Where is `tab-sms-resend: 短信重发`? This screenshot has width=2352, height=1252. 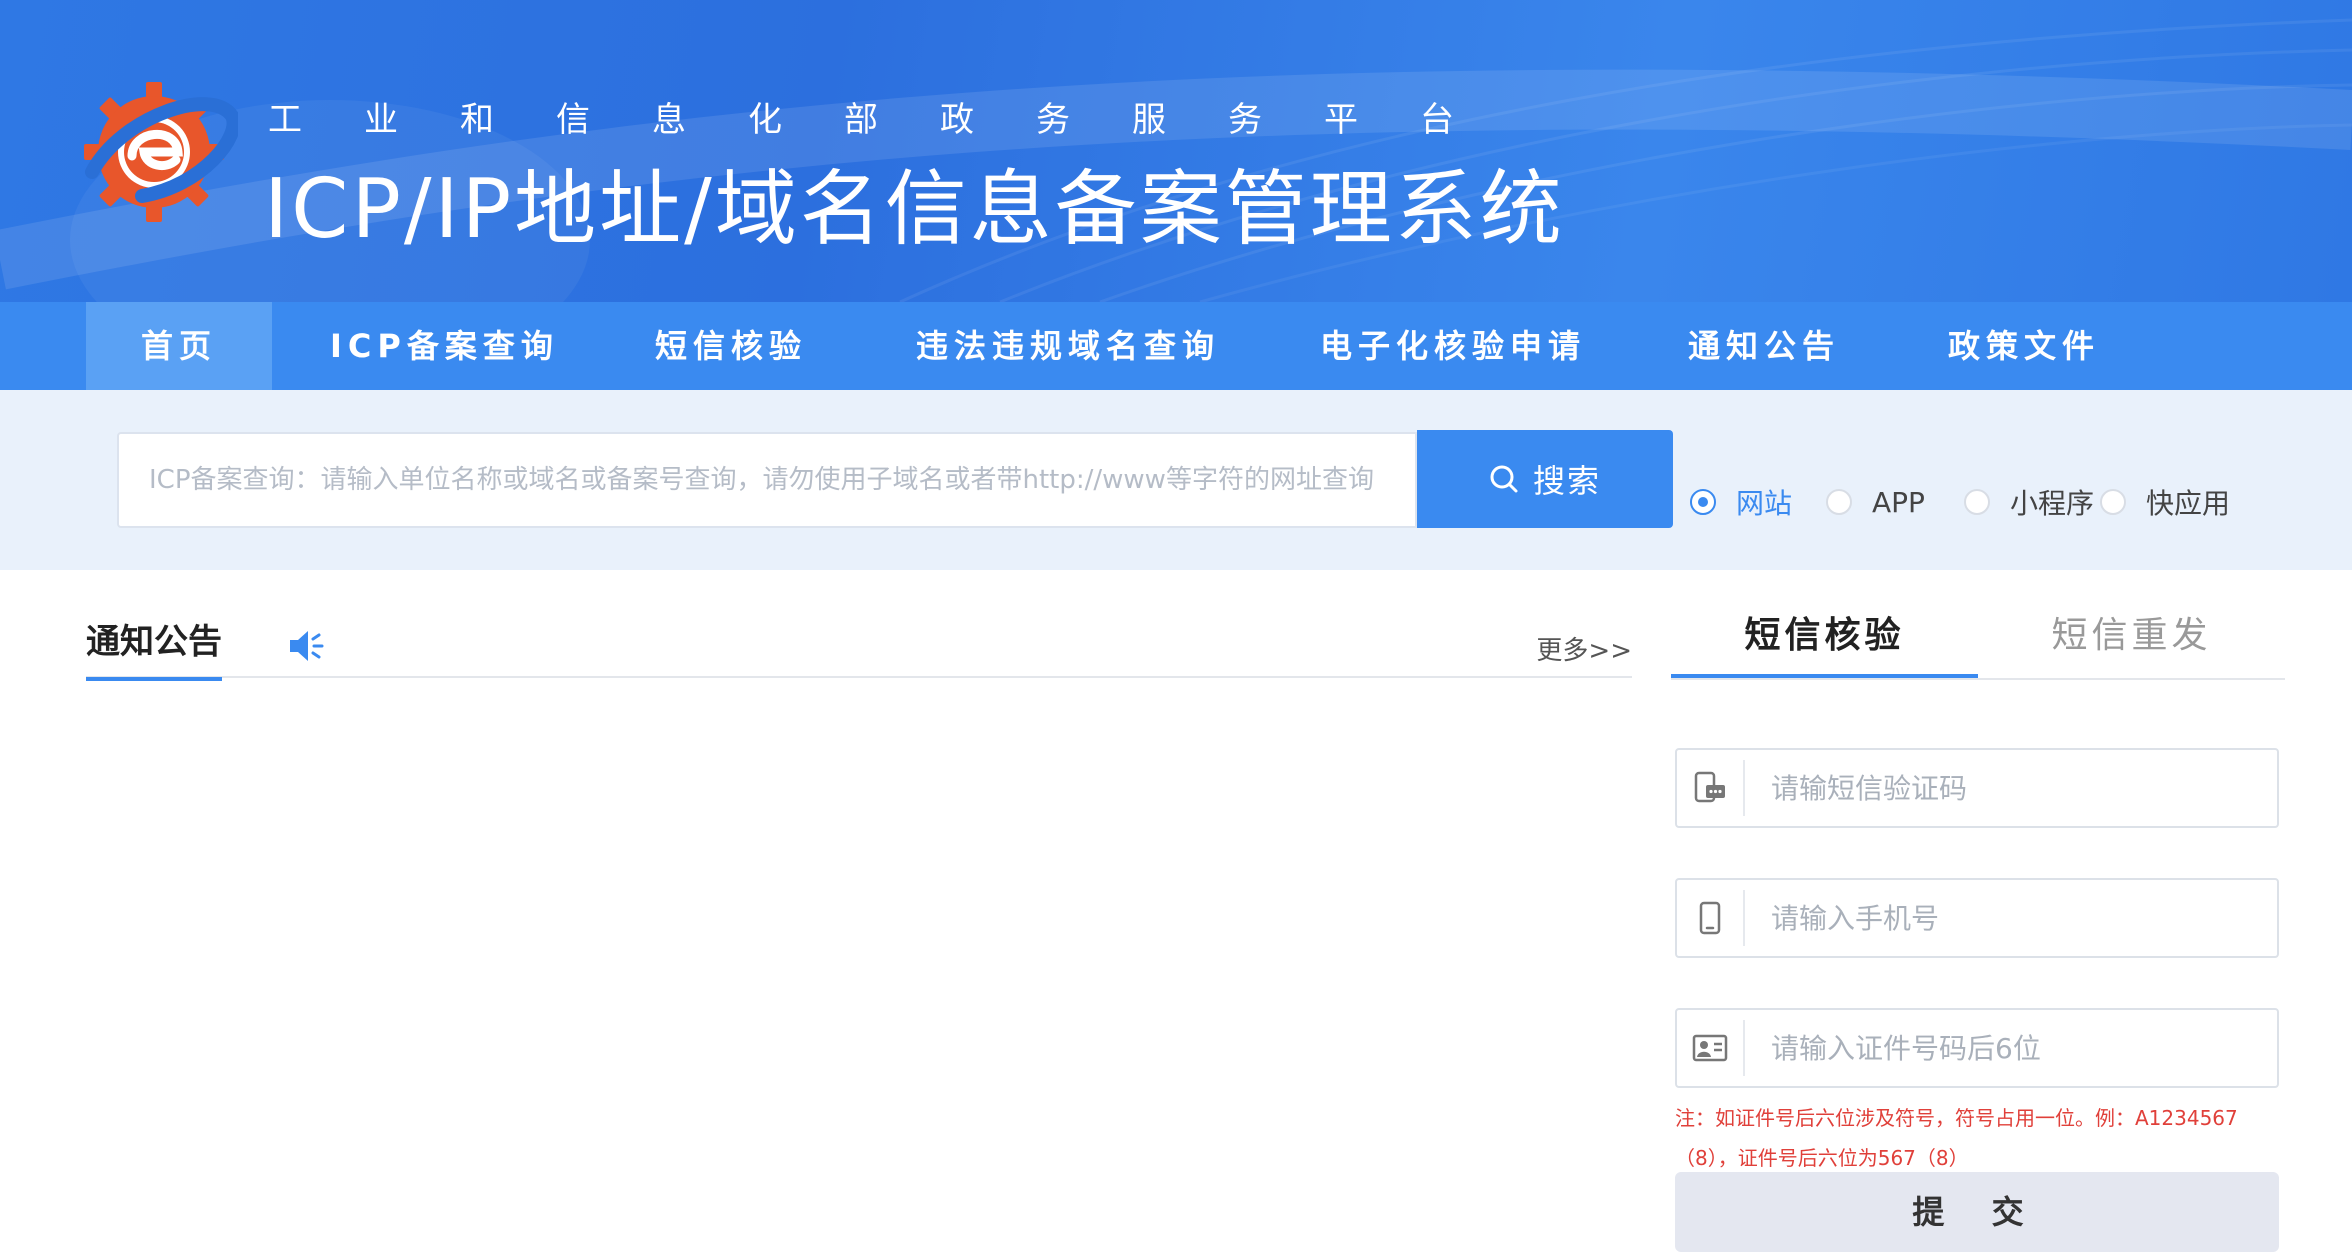 tab-sms-resend: 短信重发 is located at coordinates (2131, 644).